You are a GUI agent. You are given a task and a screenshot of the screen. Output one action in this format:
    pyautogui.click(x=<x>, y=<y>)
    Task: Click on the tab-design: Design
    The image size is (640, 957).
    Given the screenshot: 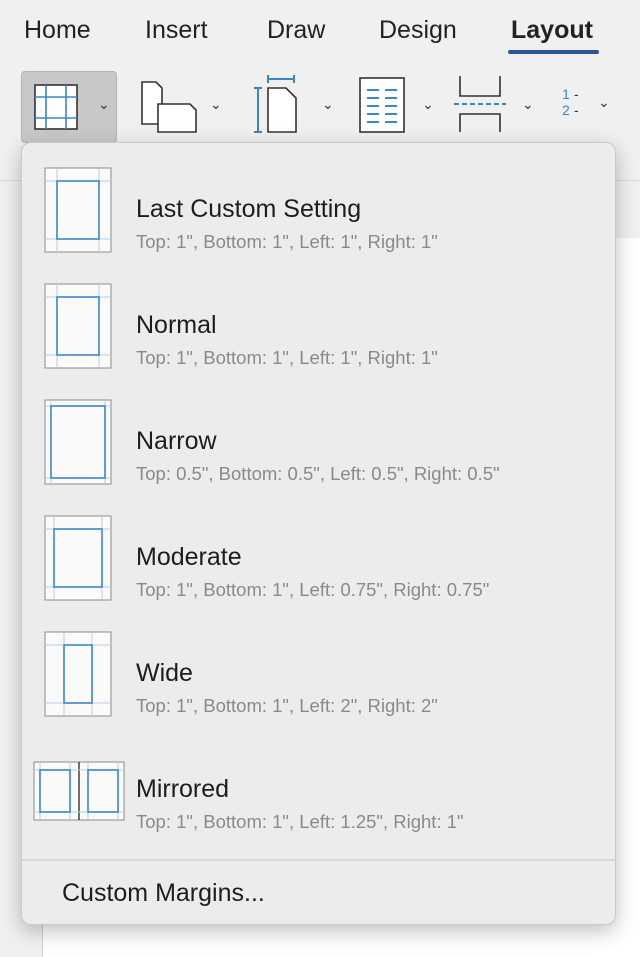 What is the action you would take?
    pyautogui.click(x=418, y=30)
    